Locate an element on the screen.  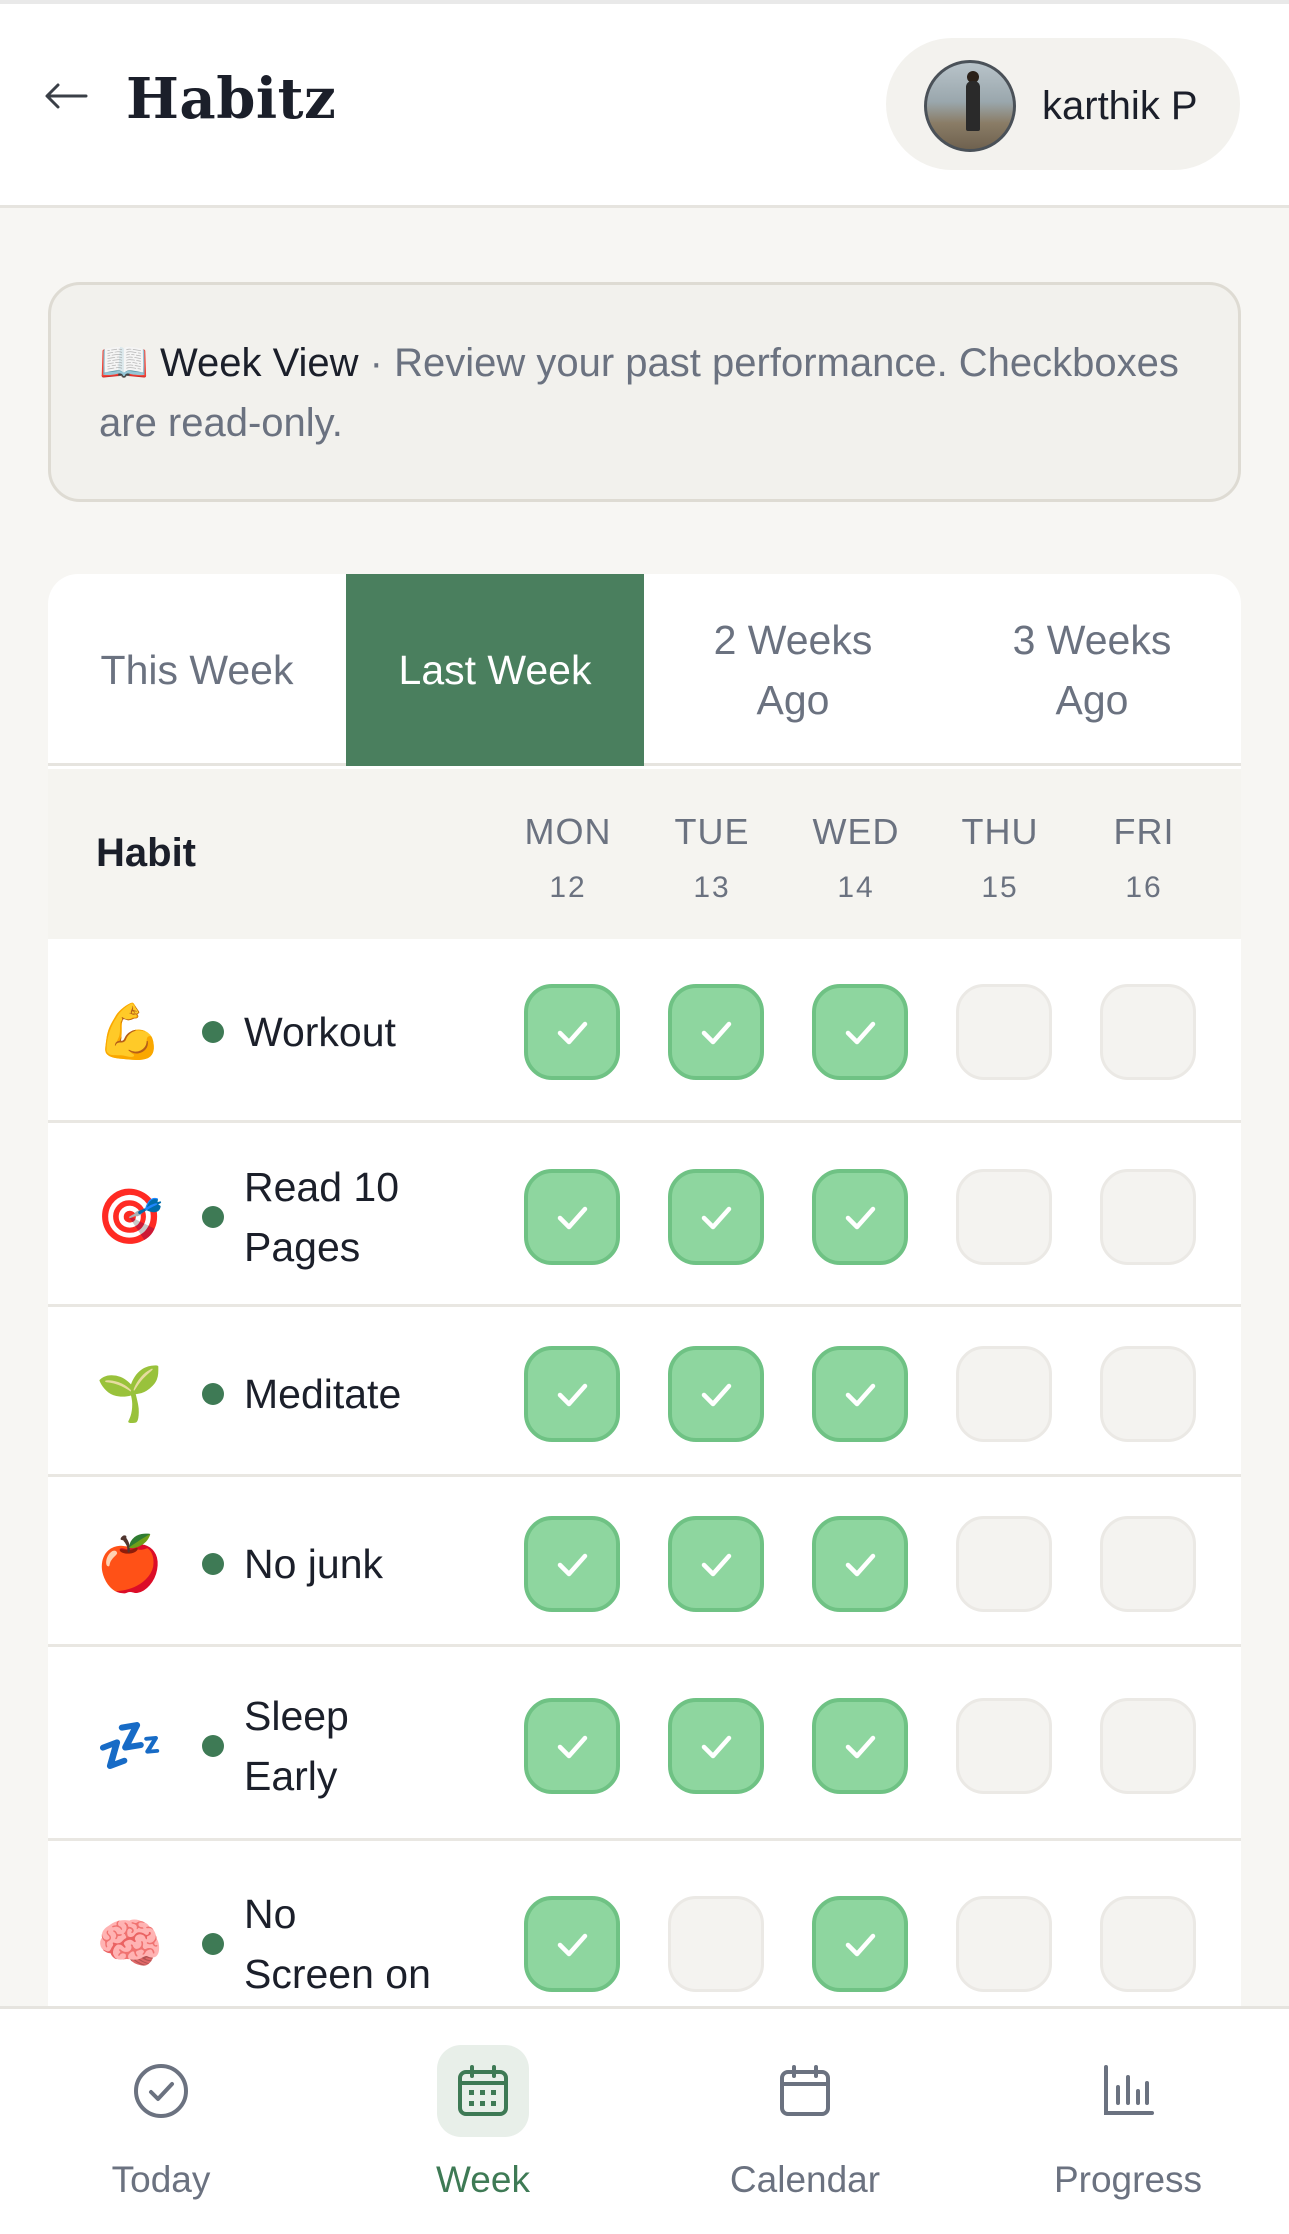
habit-column-header: Habit is located at coordinates (146, 853).